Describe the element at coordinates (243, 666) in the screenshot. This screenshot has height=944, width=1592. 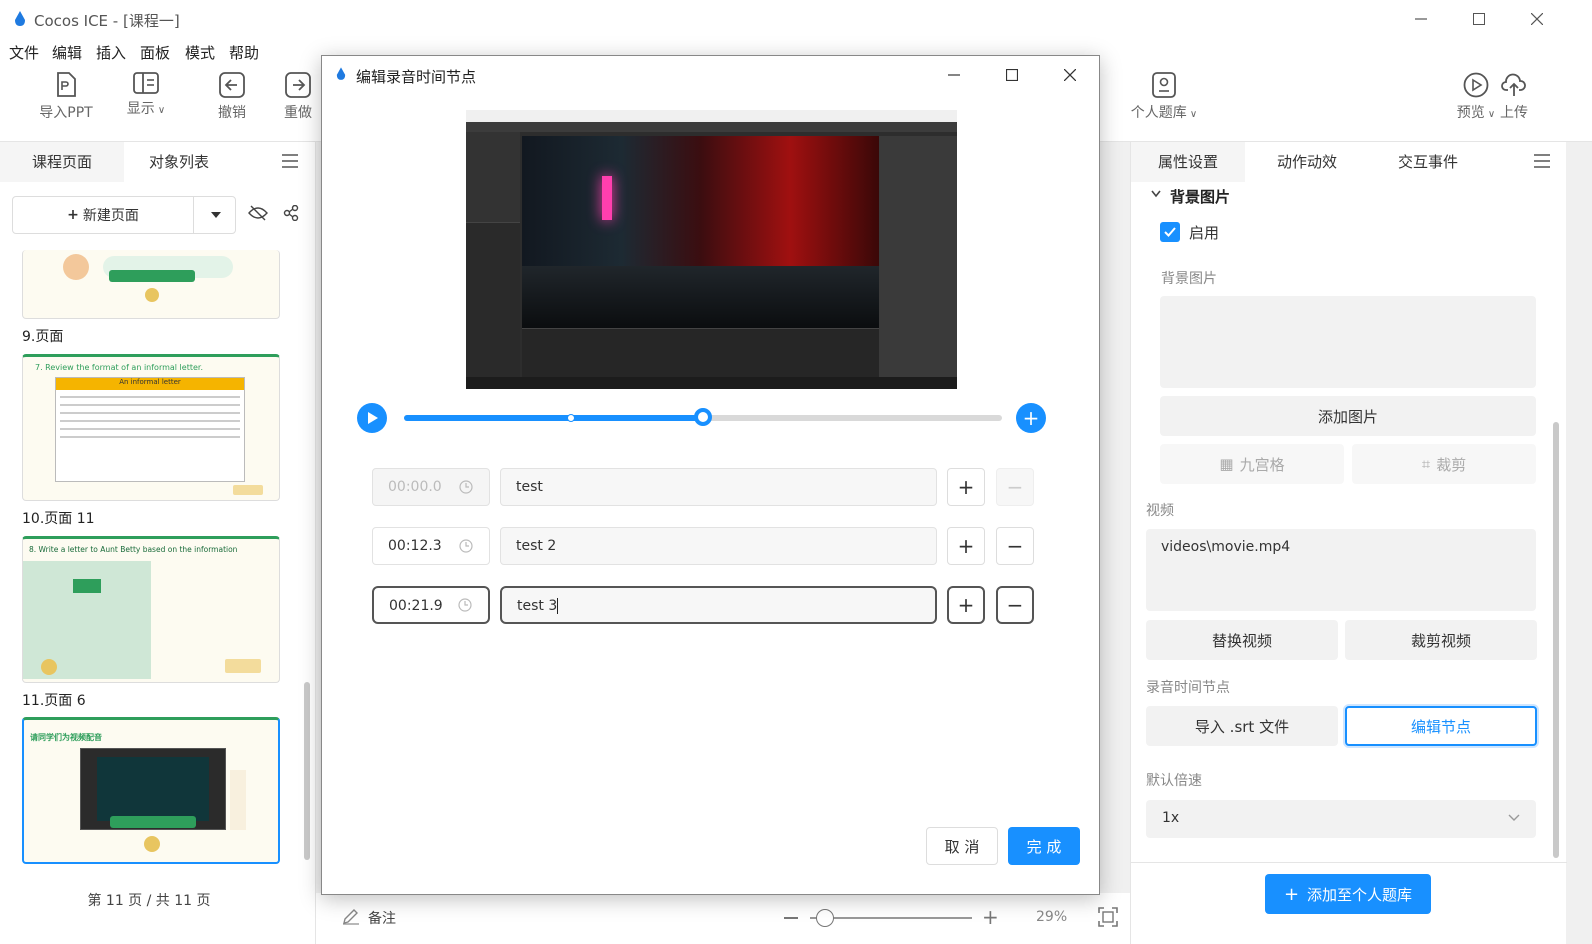
I see `thumb-button` at that location.